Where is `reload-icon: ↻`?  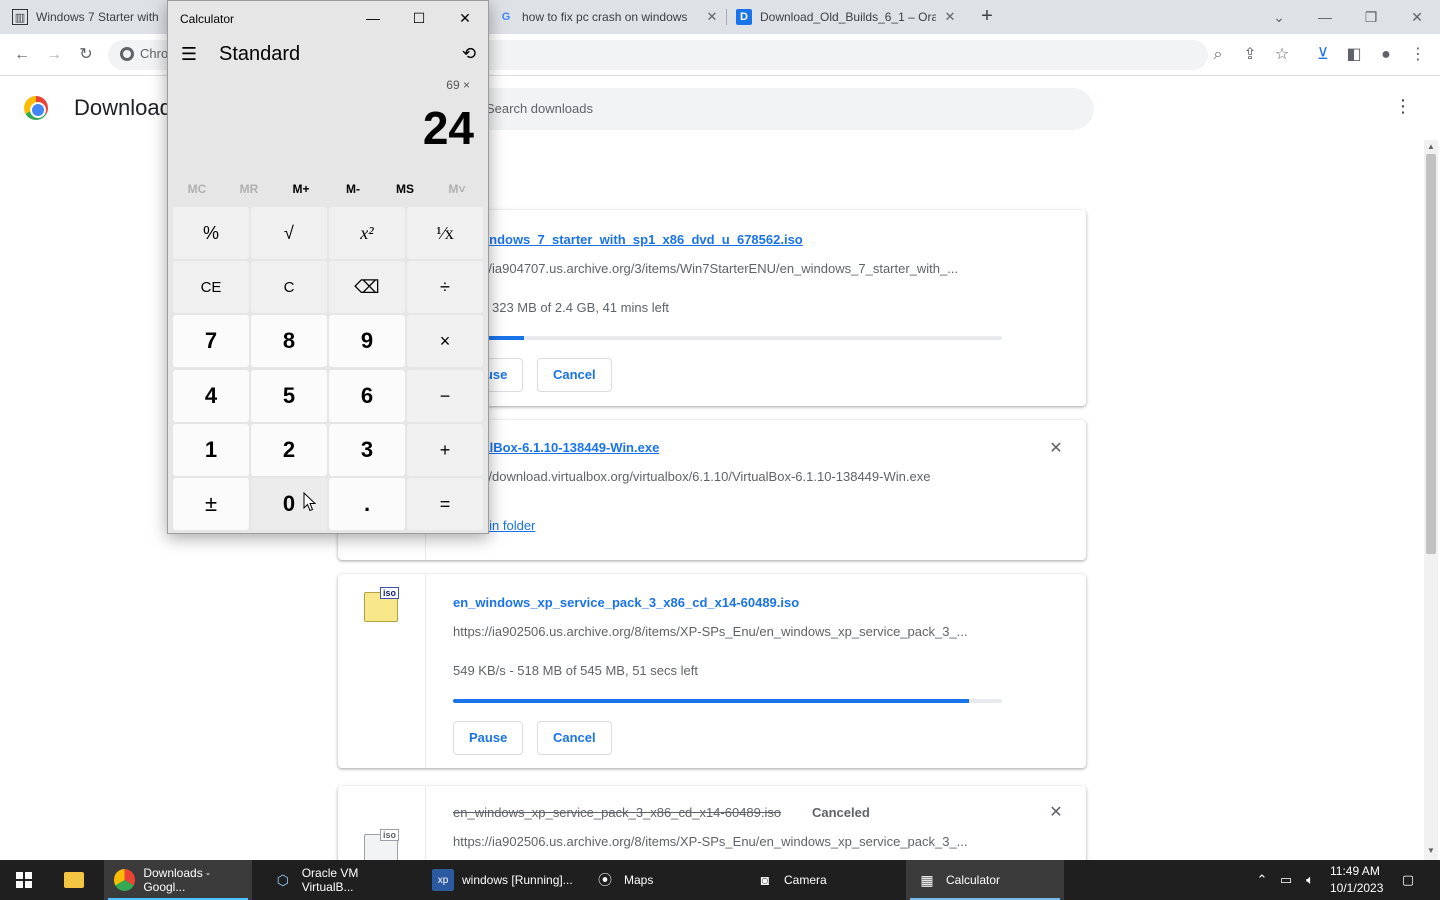 reload-icon: ↻ is located at coordinates (86, 55).